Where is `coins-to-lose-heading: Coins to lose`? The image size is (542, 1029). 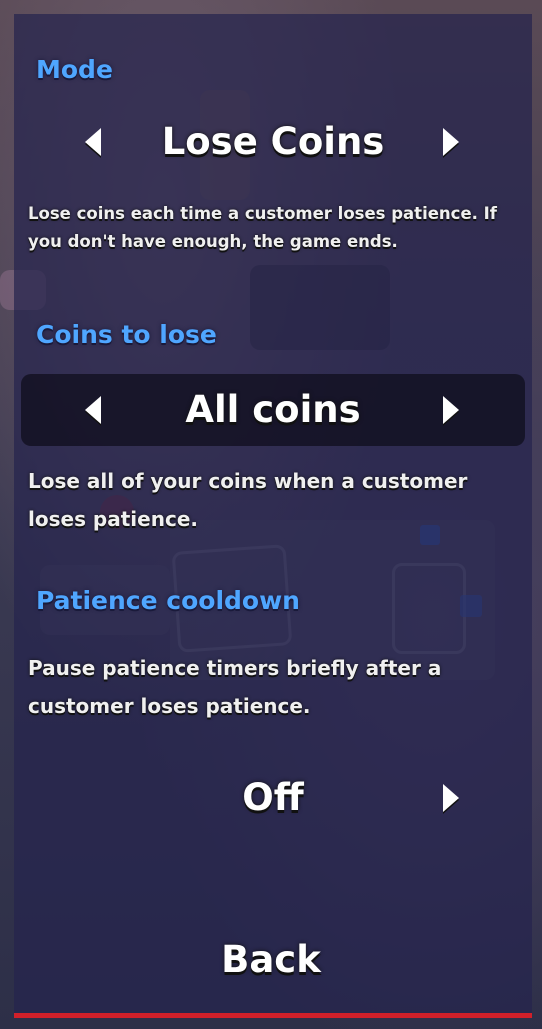 coins-to-lose-heading: Coins to lose is located at coordinates (126, 334).